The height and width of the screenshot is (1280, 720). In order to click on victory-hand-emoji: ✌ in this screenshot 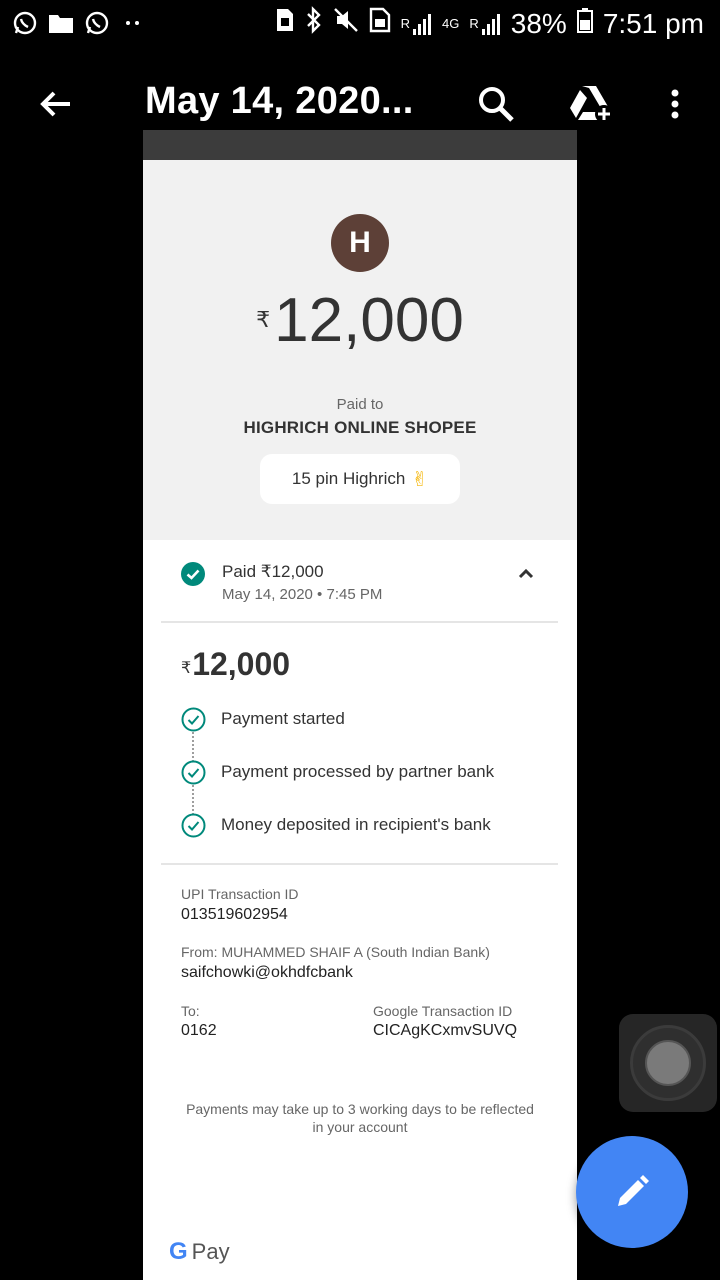, I will do `click(420, 479)`.